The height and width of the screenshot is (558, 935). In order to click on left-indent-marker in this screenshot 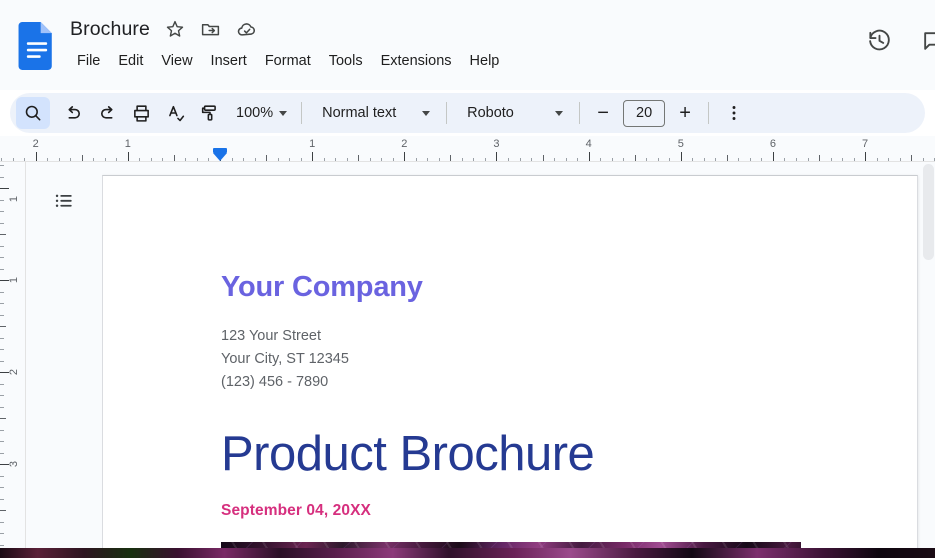, I will do `click(220, 154)`.